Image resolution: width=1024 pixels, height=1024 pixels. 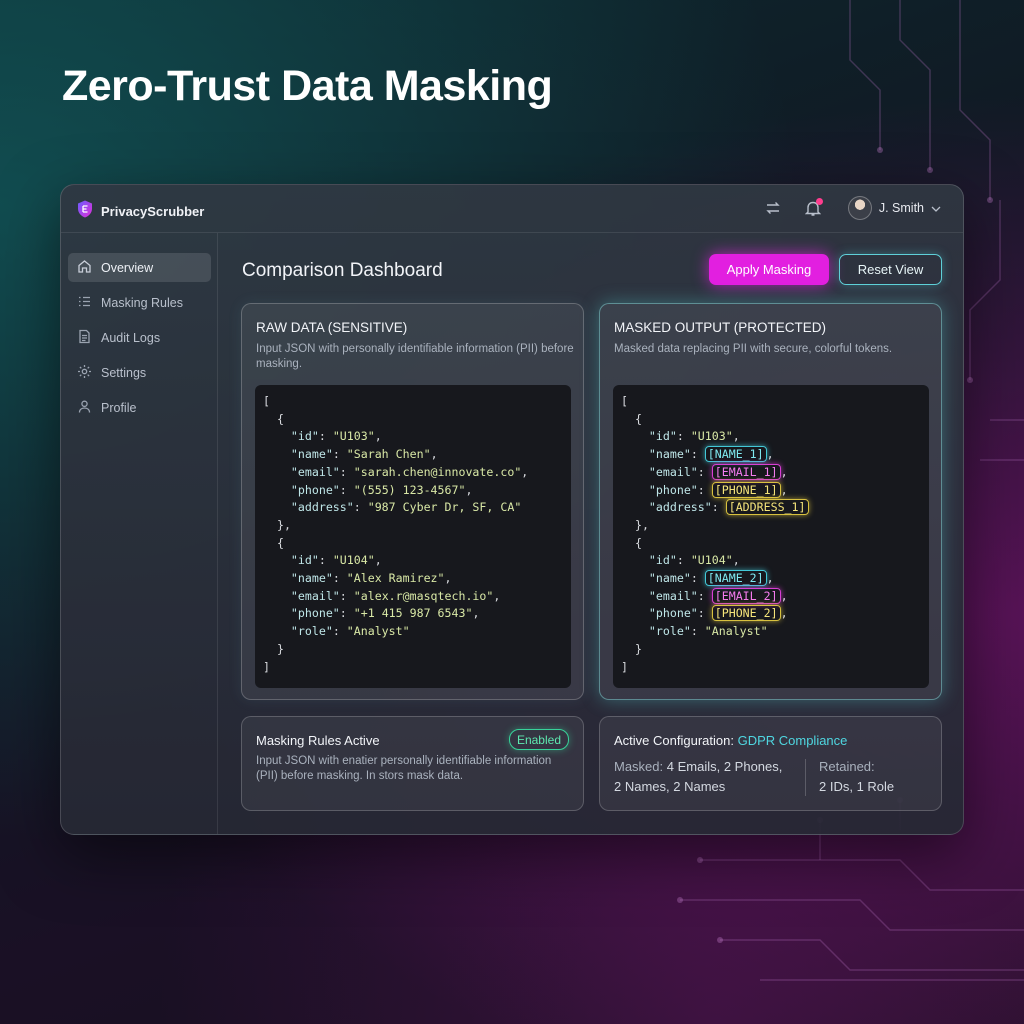 I want to click on gear-icon, so click(x=84, y=373).